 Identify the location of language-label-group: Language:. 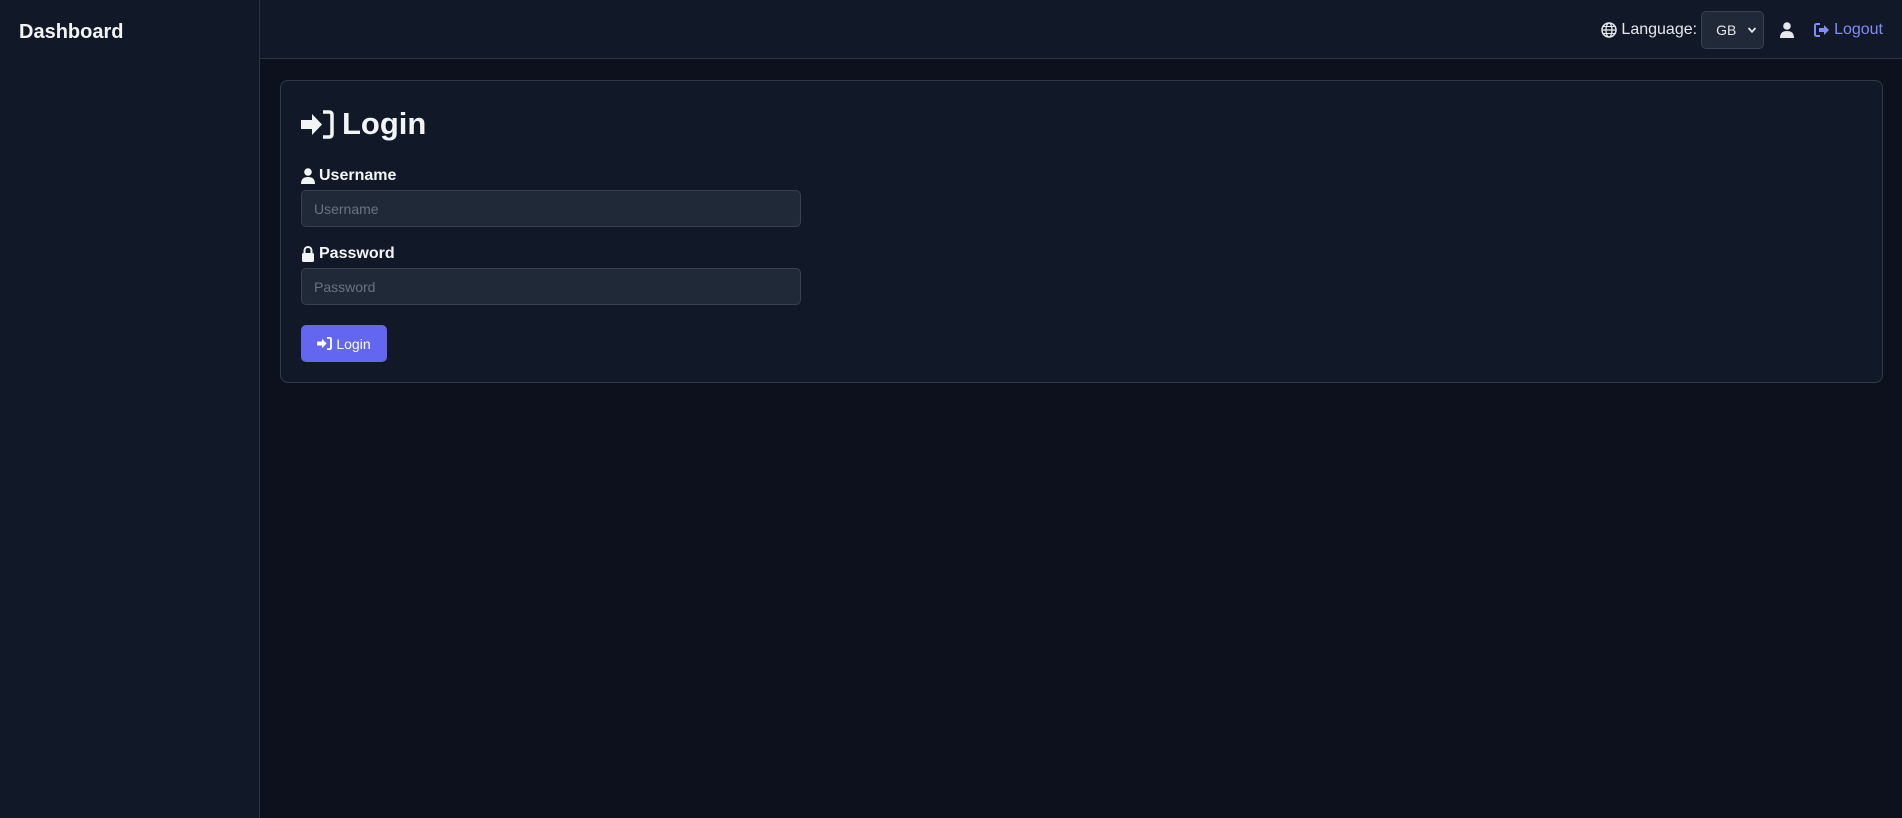
(1649, 30).